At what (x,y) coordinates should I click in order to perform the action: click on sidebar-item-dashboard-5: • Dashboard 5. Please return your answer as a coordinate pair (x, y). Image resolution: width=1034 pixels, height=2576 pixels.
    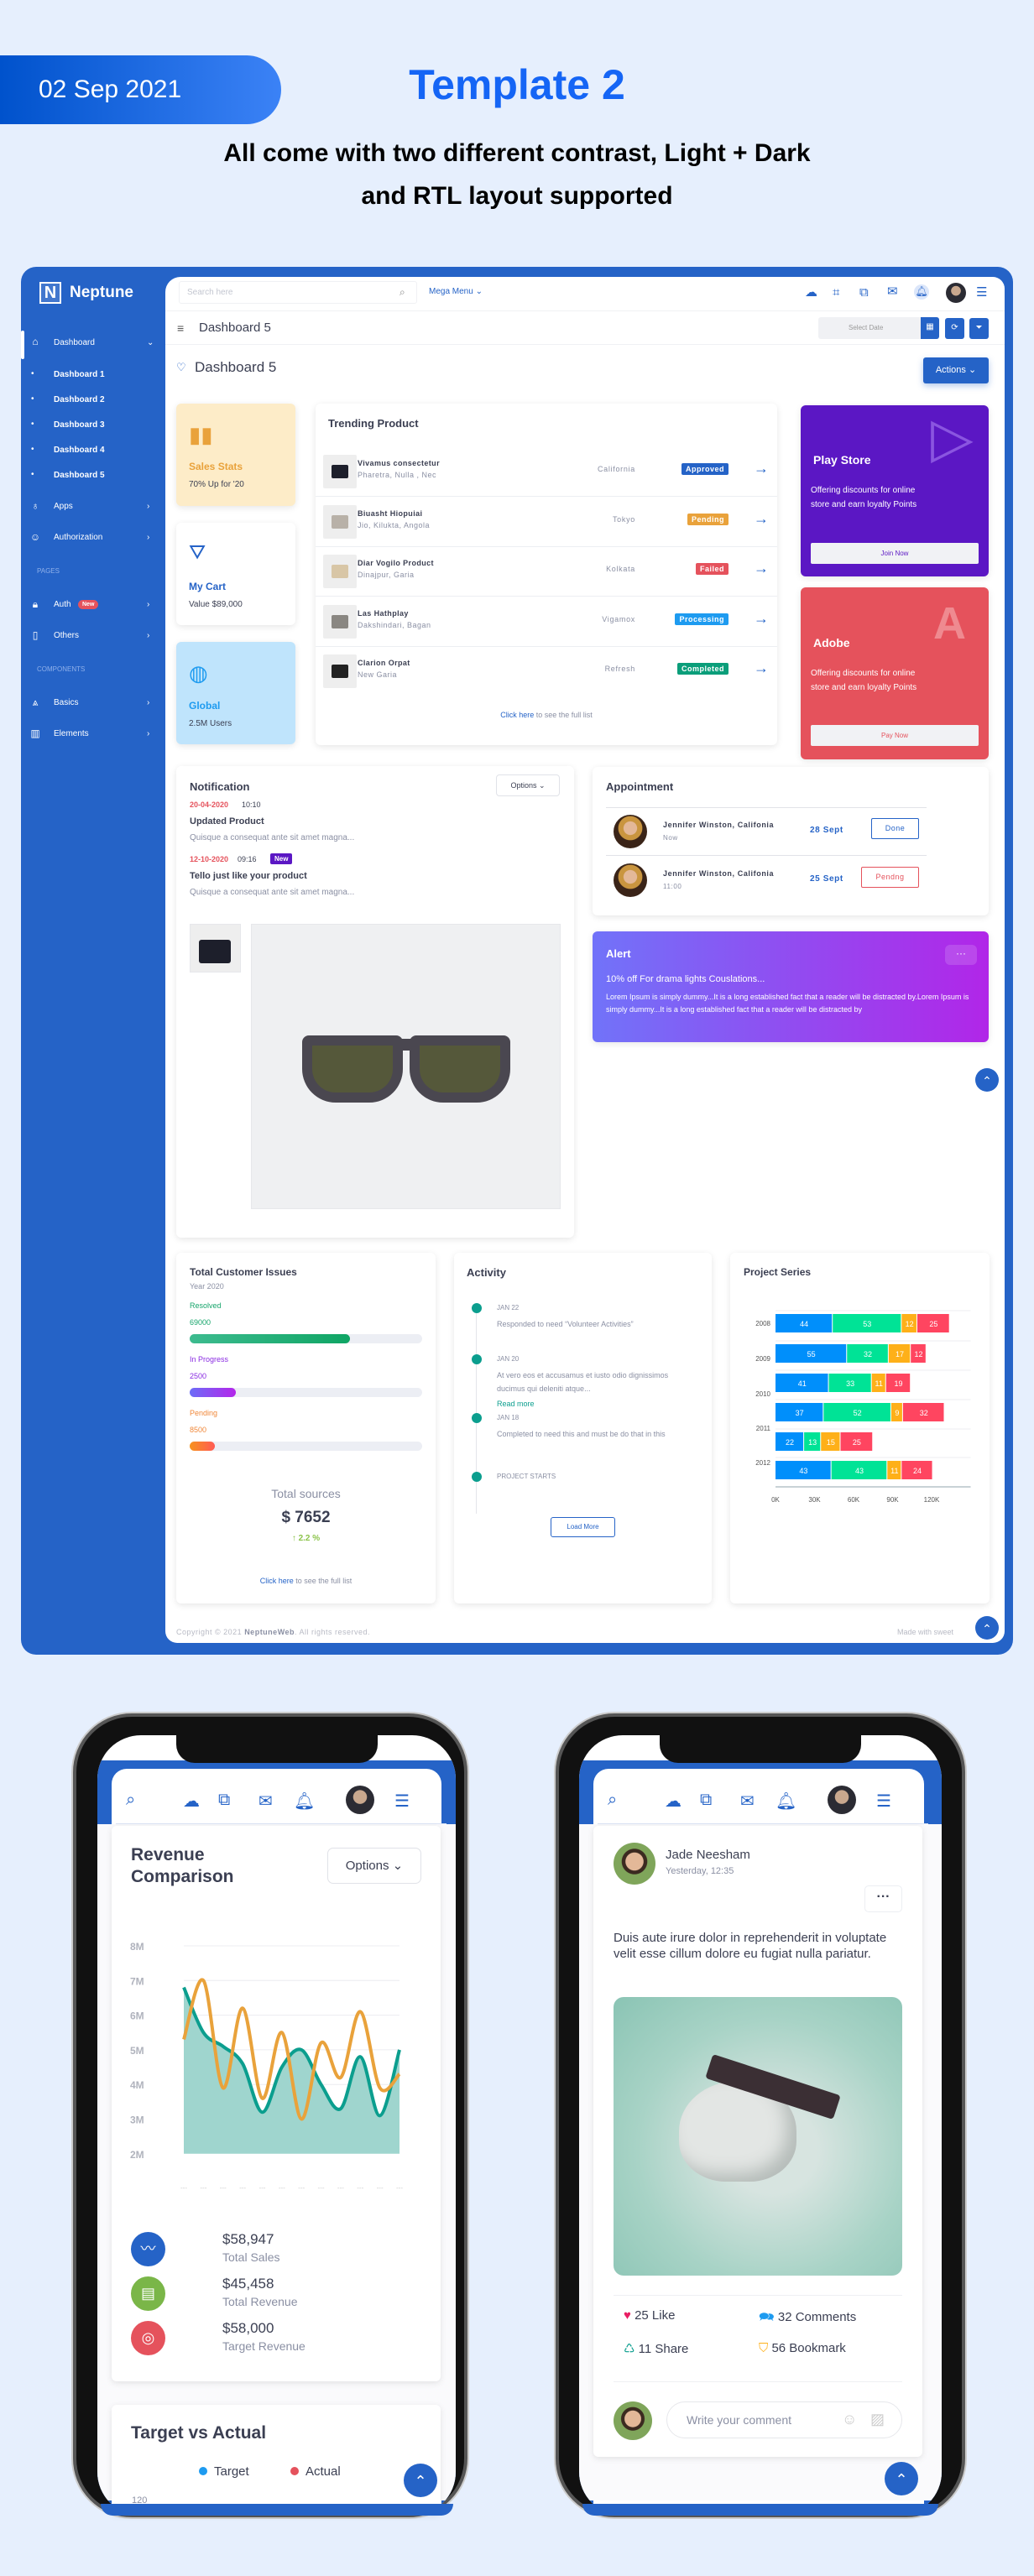
    Looking at the image, I should click on (94, 475).